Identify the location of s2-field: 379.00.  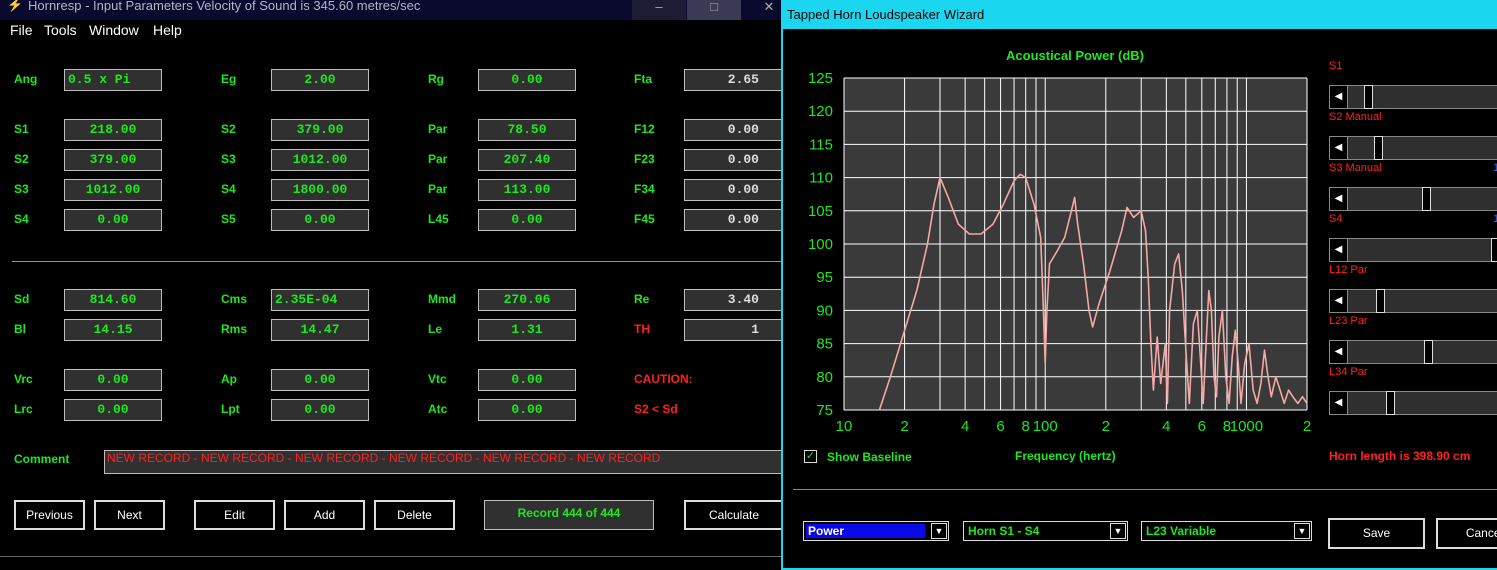
(320, 130).